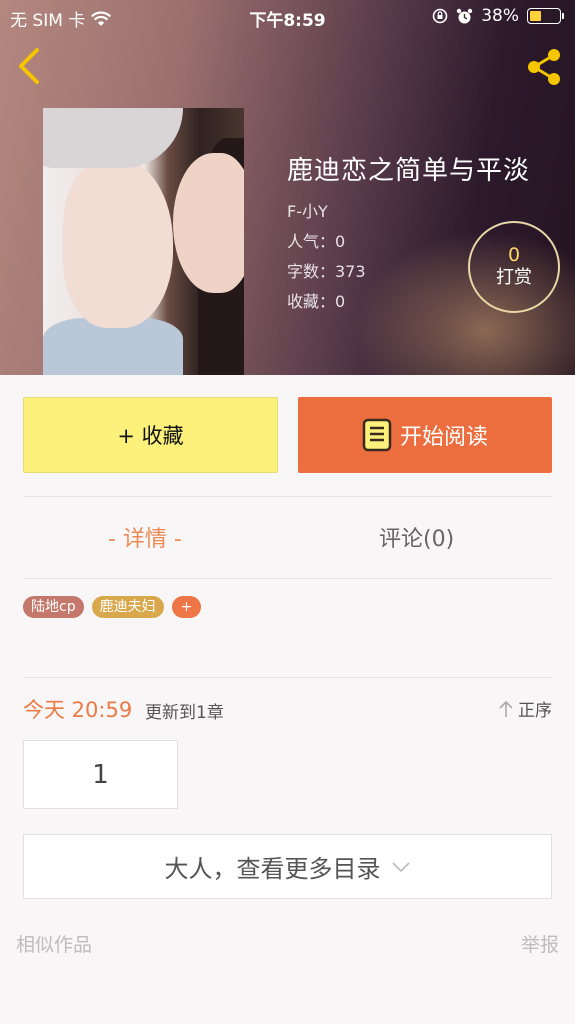 This screenshot has height=1024, width=575. Describe the element at coordinates (287, 709) in the screenshot. I see `update-info: 今天 20:59 更新到1章 正序` at that location.